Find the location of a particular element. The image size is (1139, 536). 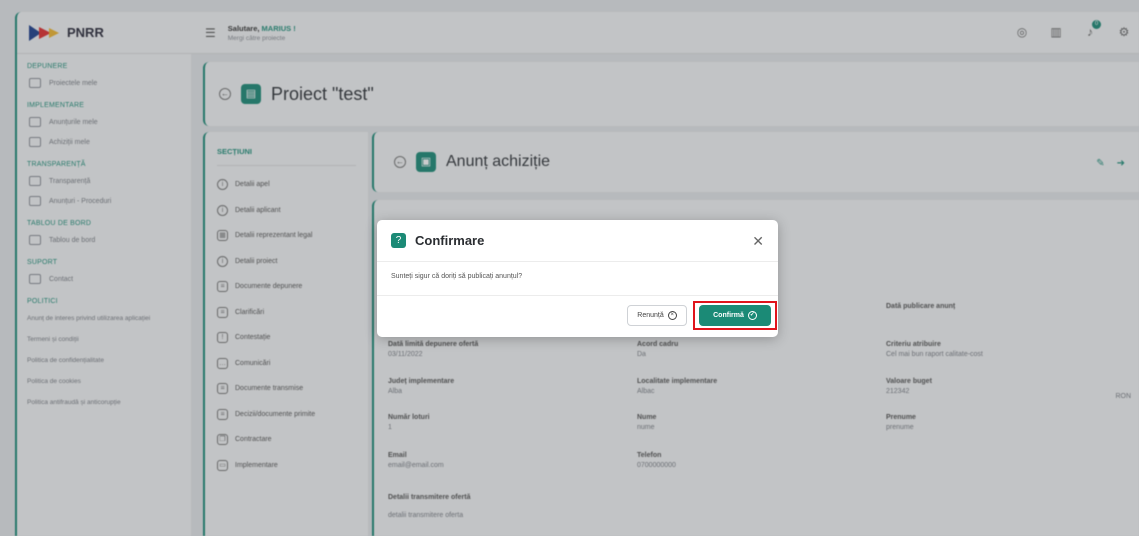

cancel-label: Renunță is located at coordinates (650, 315).